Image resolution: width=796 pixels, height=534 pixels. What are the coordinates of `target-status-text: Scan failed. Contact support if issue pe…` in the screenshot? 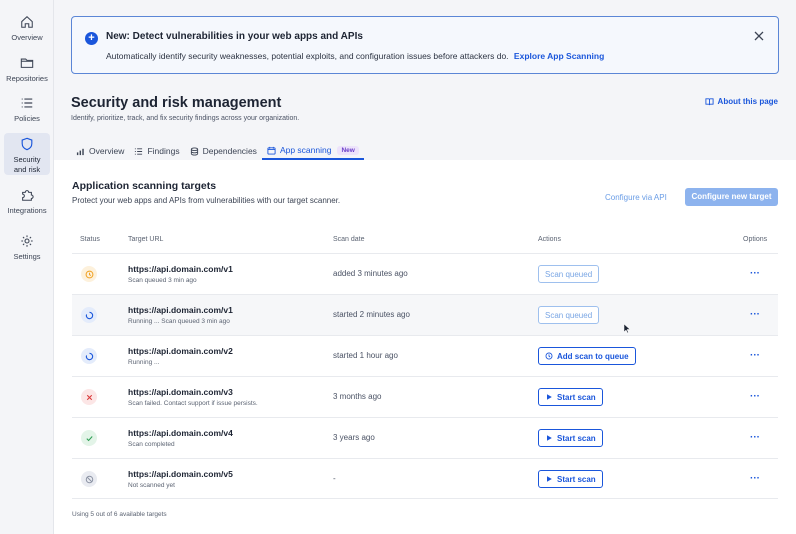 It's located at (193, 403).